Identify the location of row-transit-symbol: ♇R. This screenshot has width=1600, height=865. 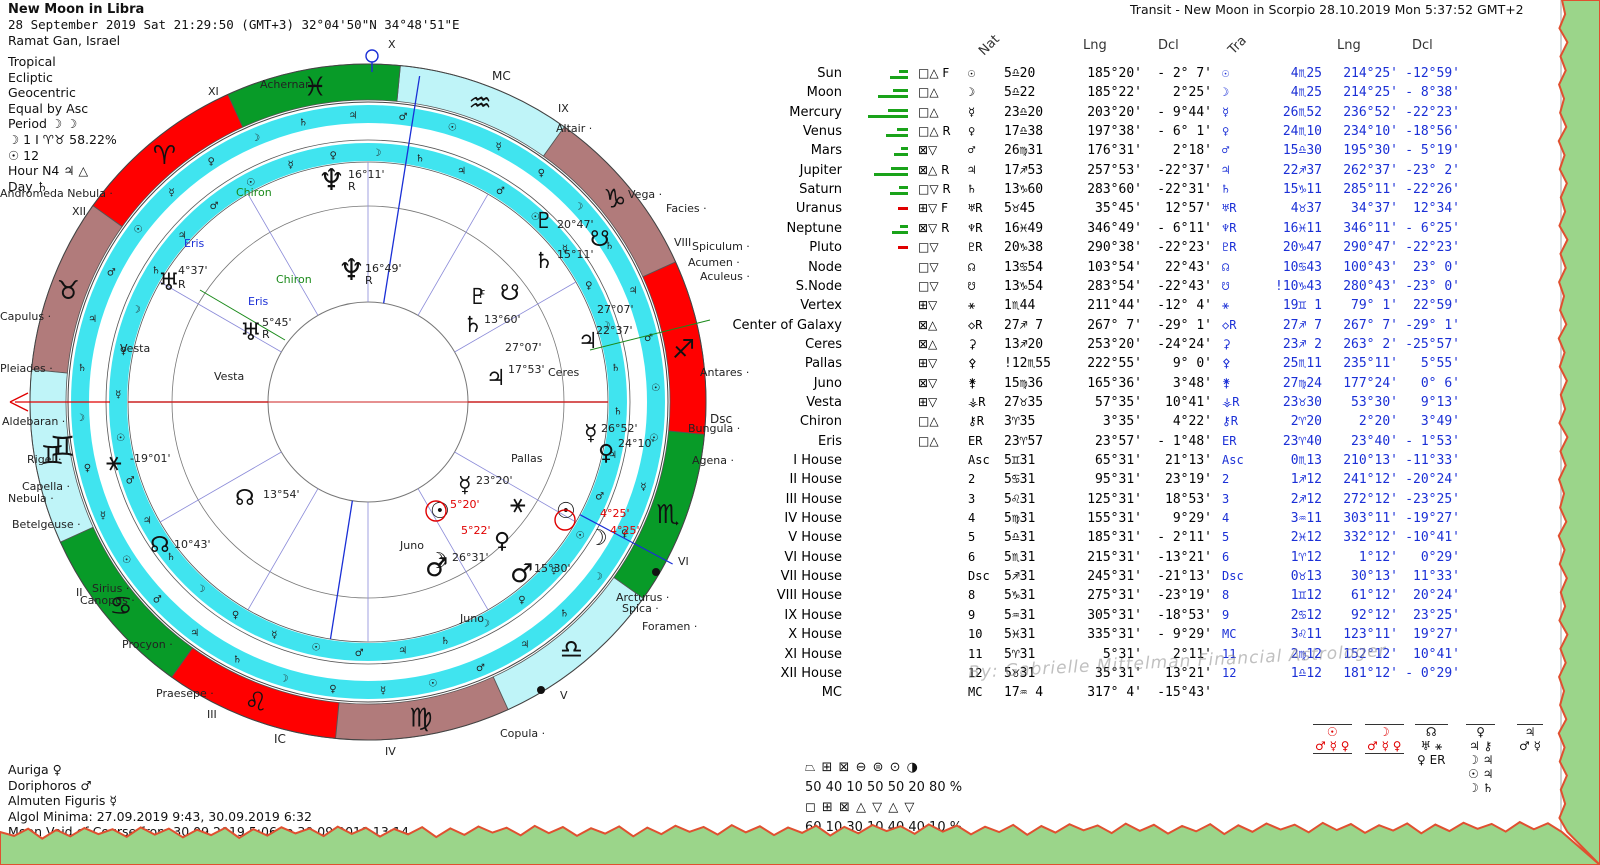
(1229, 247).